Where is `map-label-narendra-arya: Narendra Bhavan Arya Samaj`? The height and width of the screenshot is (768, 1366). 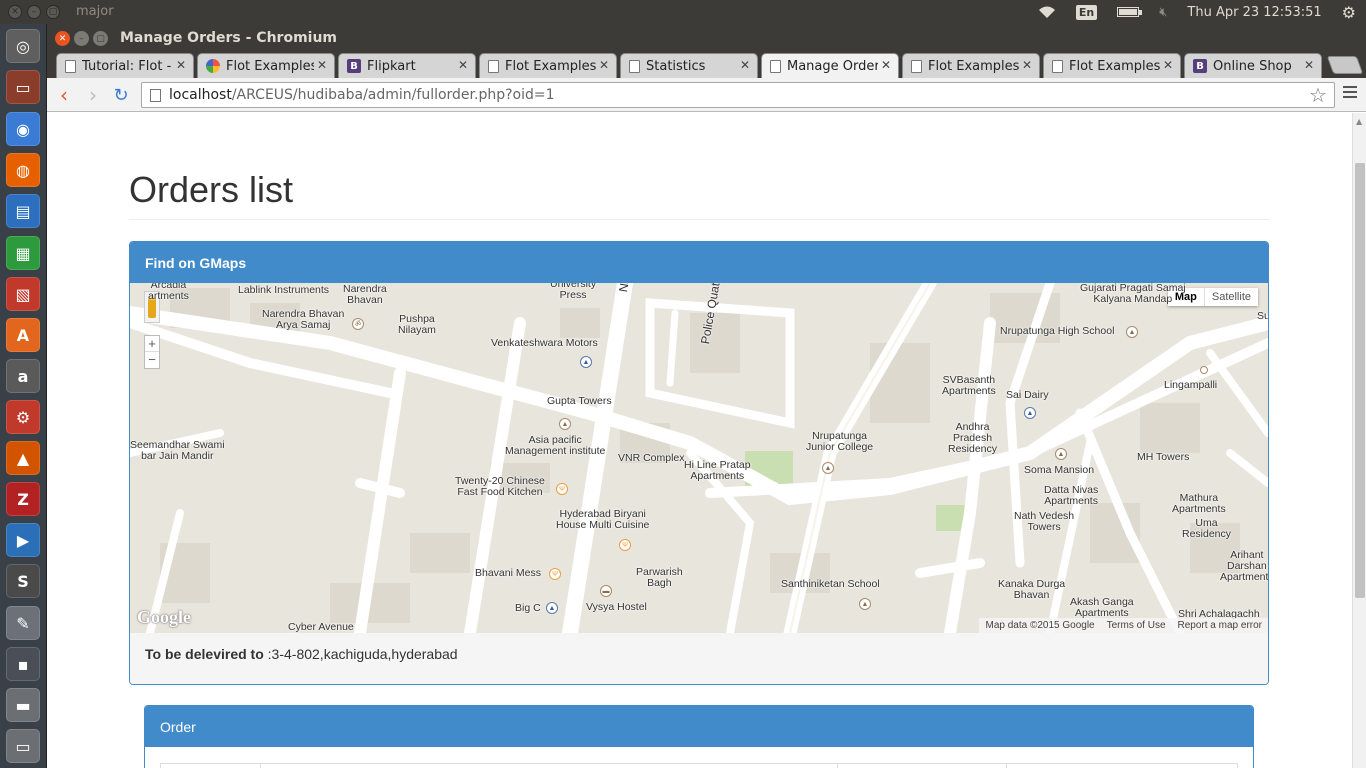 map-label-narendra-arya: Narendra Bhavan Arya Samaj is located at coordinates (303, 319).